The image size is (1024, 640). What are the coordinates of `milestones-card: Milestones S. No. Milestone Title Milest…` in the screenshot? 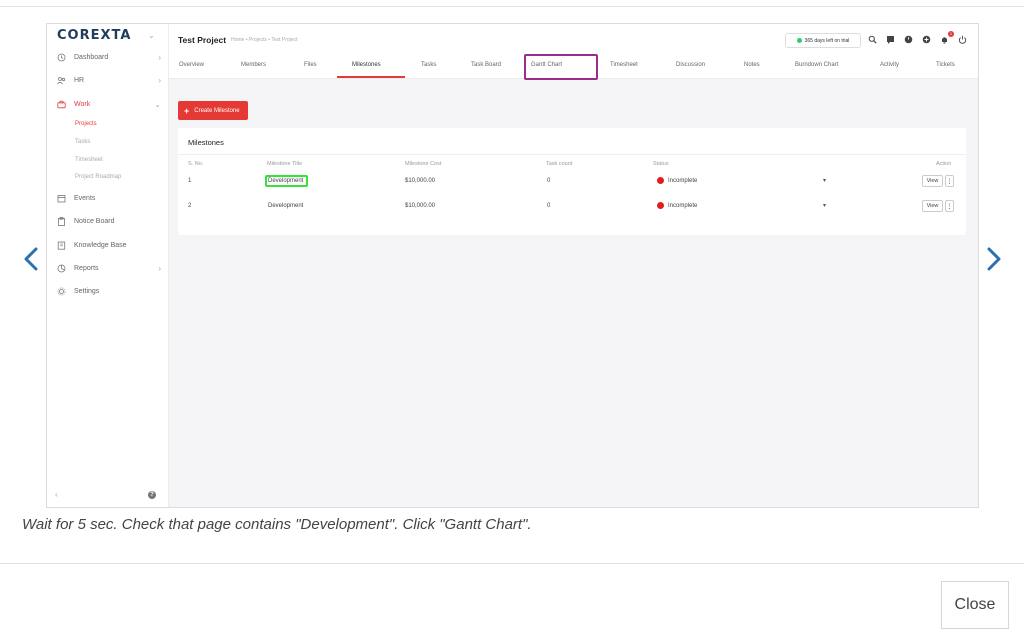 It's located at (572, 181).